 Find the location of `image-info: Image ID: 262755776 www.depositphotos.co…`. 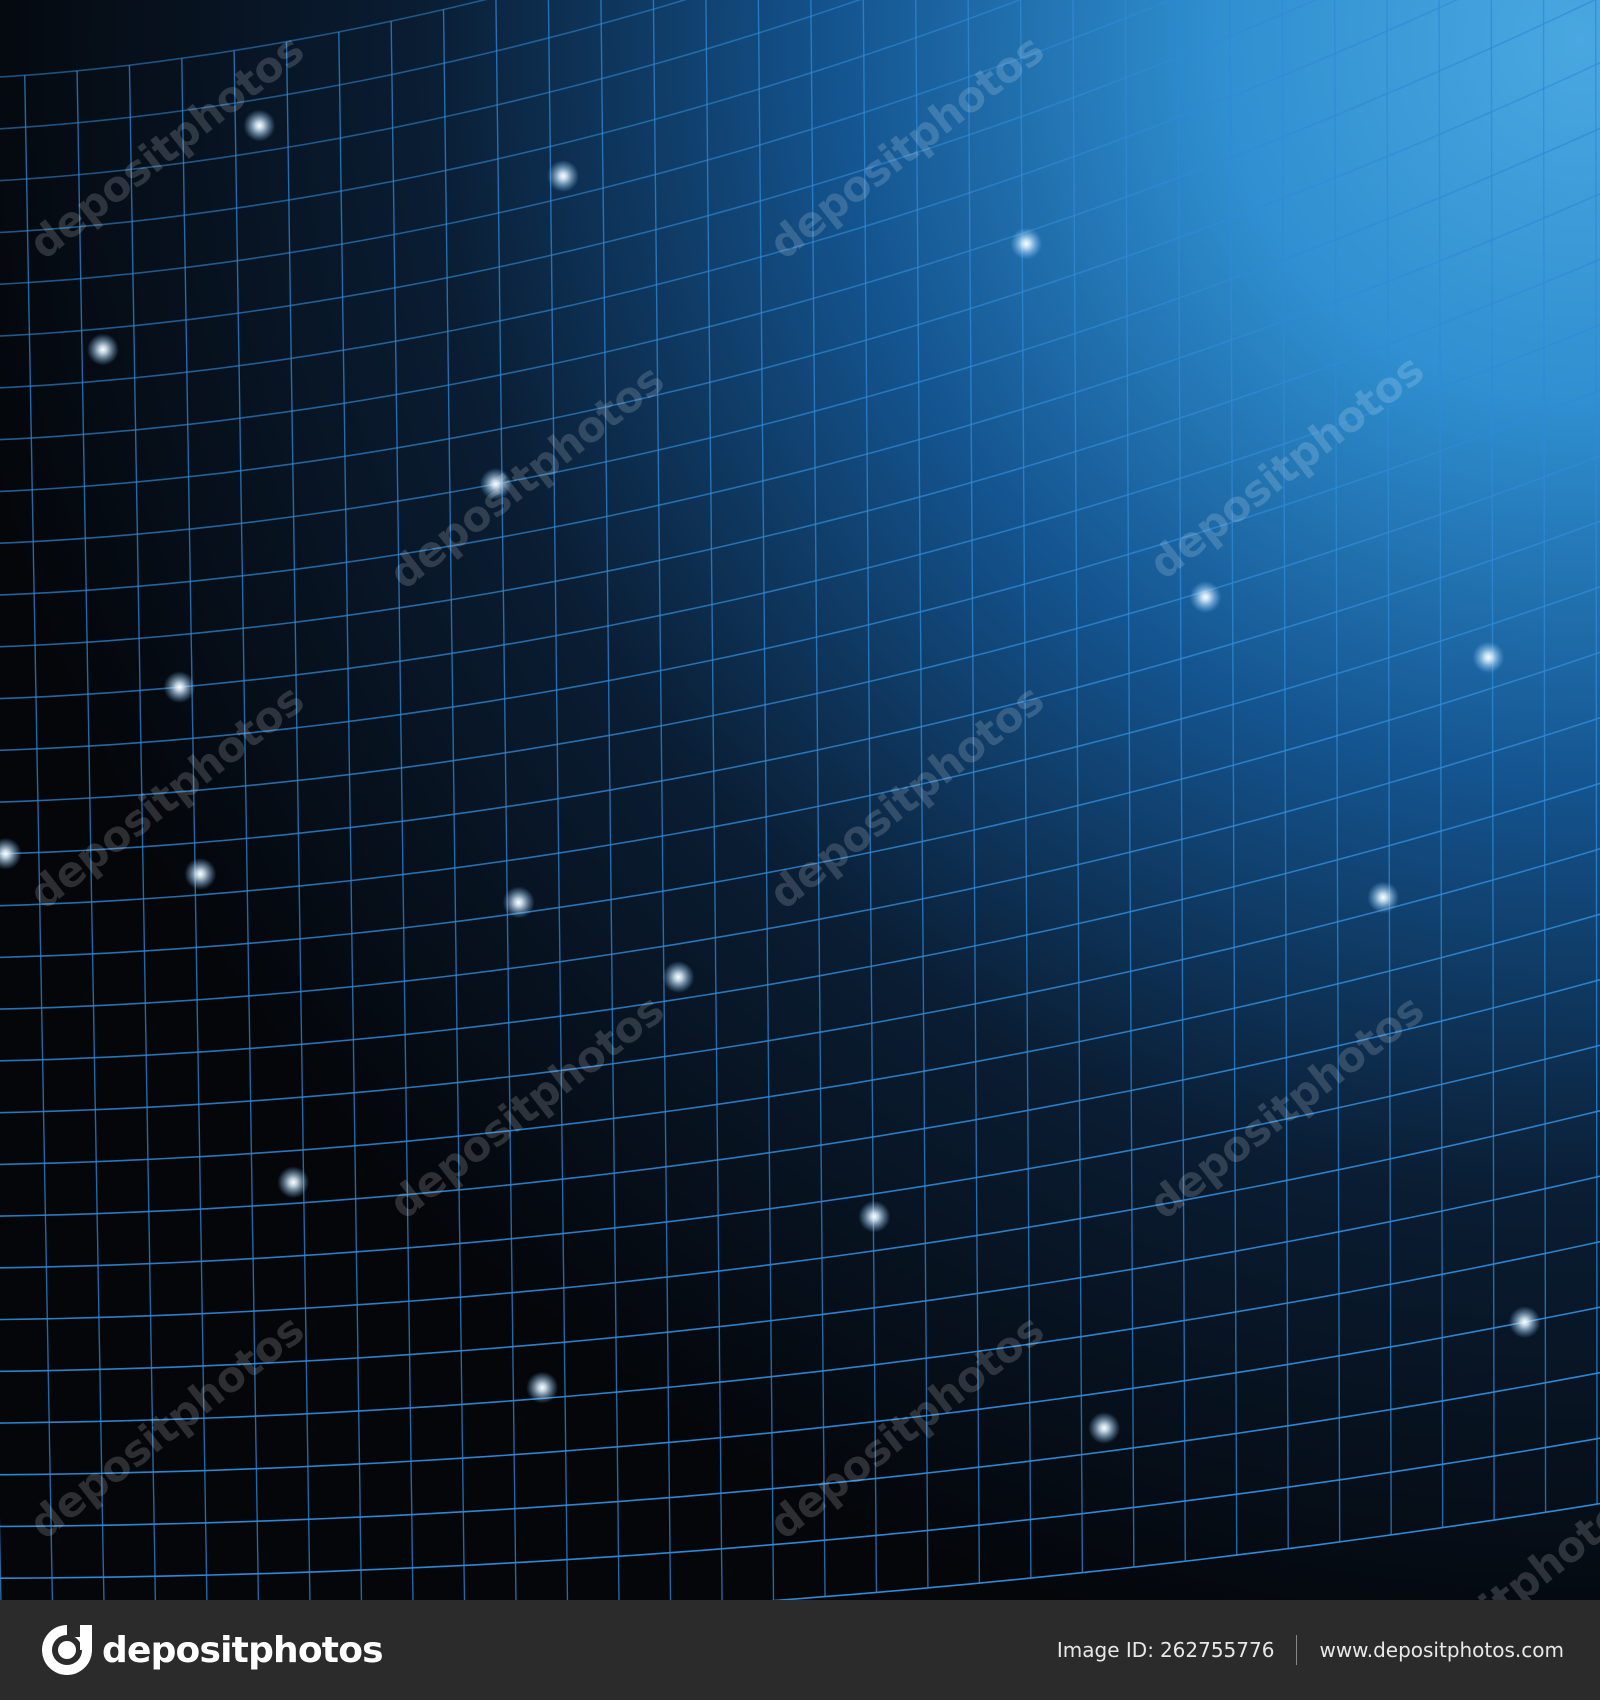

image-info: Image ID: 262755776 www.depositphotos.co… is located at coordinates (1310, 1650).